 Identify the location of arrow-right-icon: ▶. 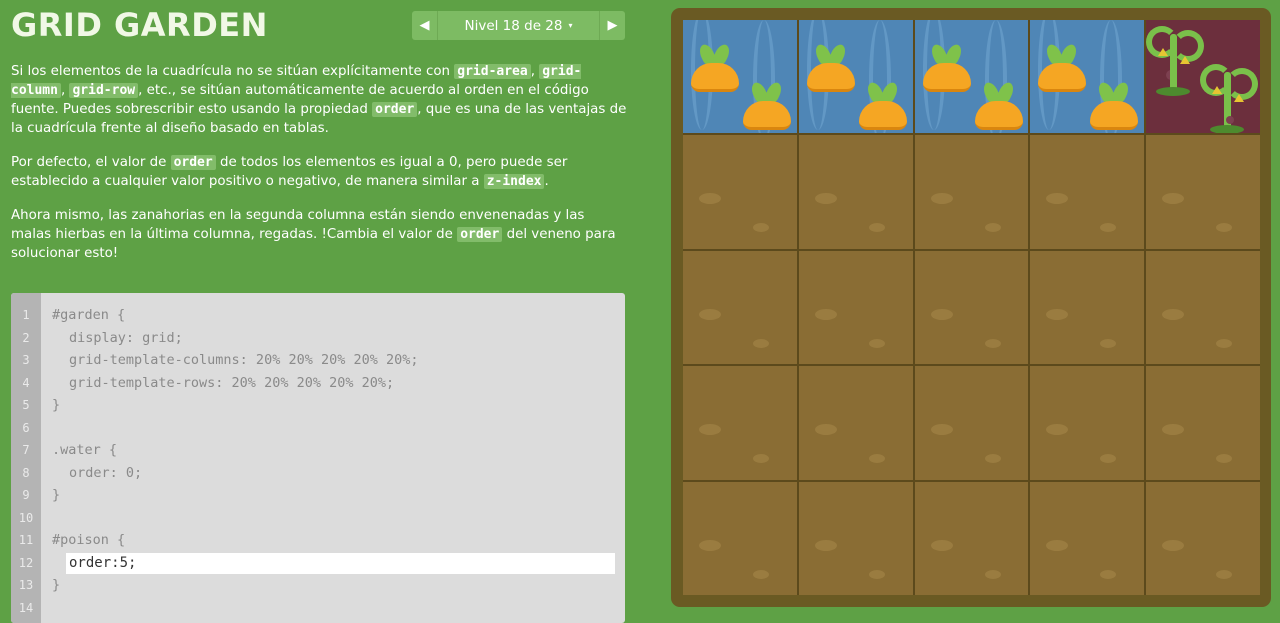
(612, 25).